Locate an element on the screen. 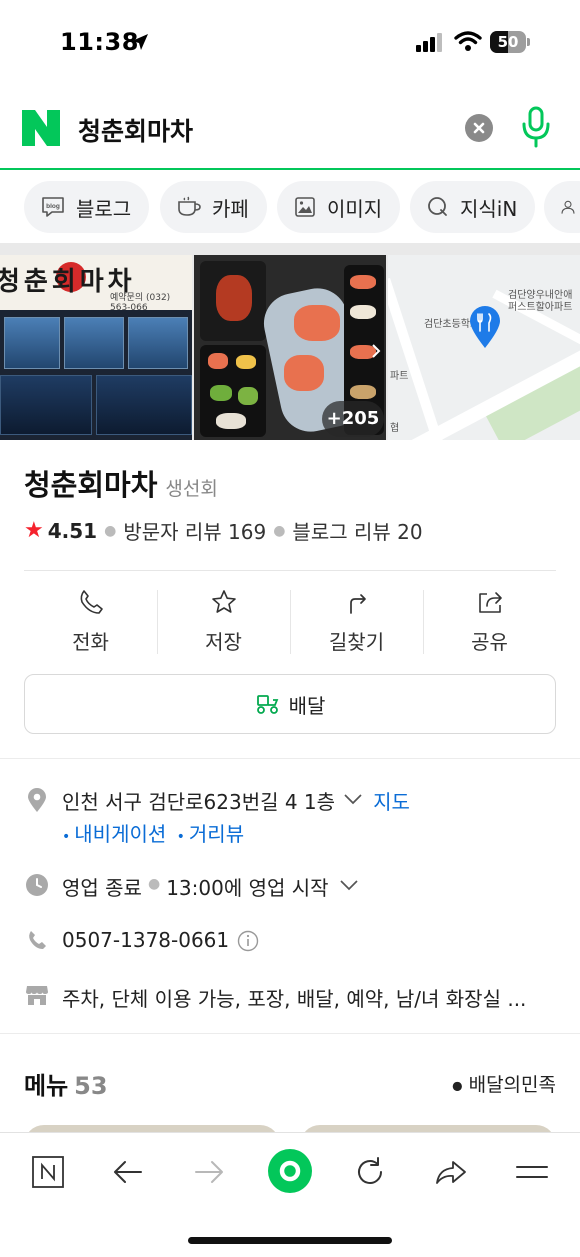 The image size is (580, 1257). share-icon is located at coordinates (490, 602).